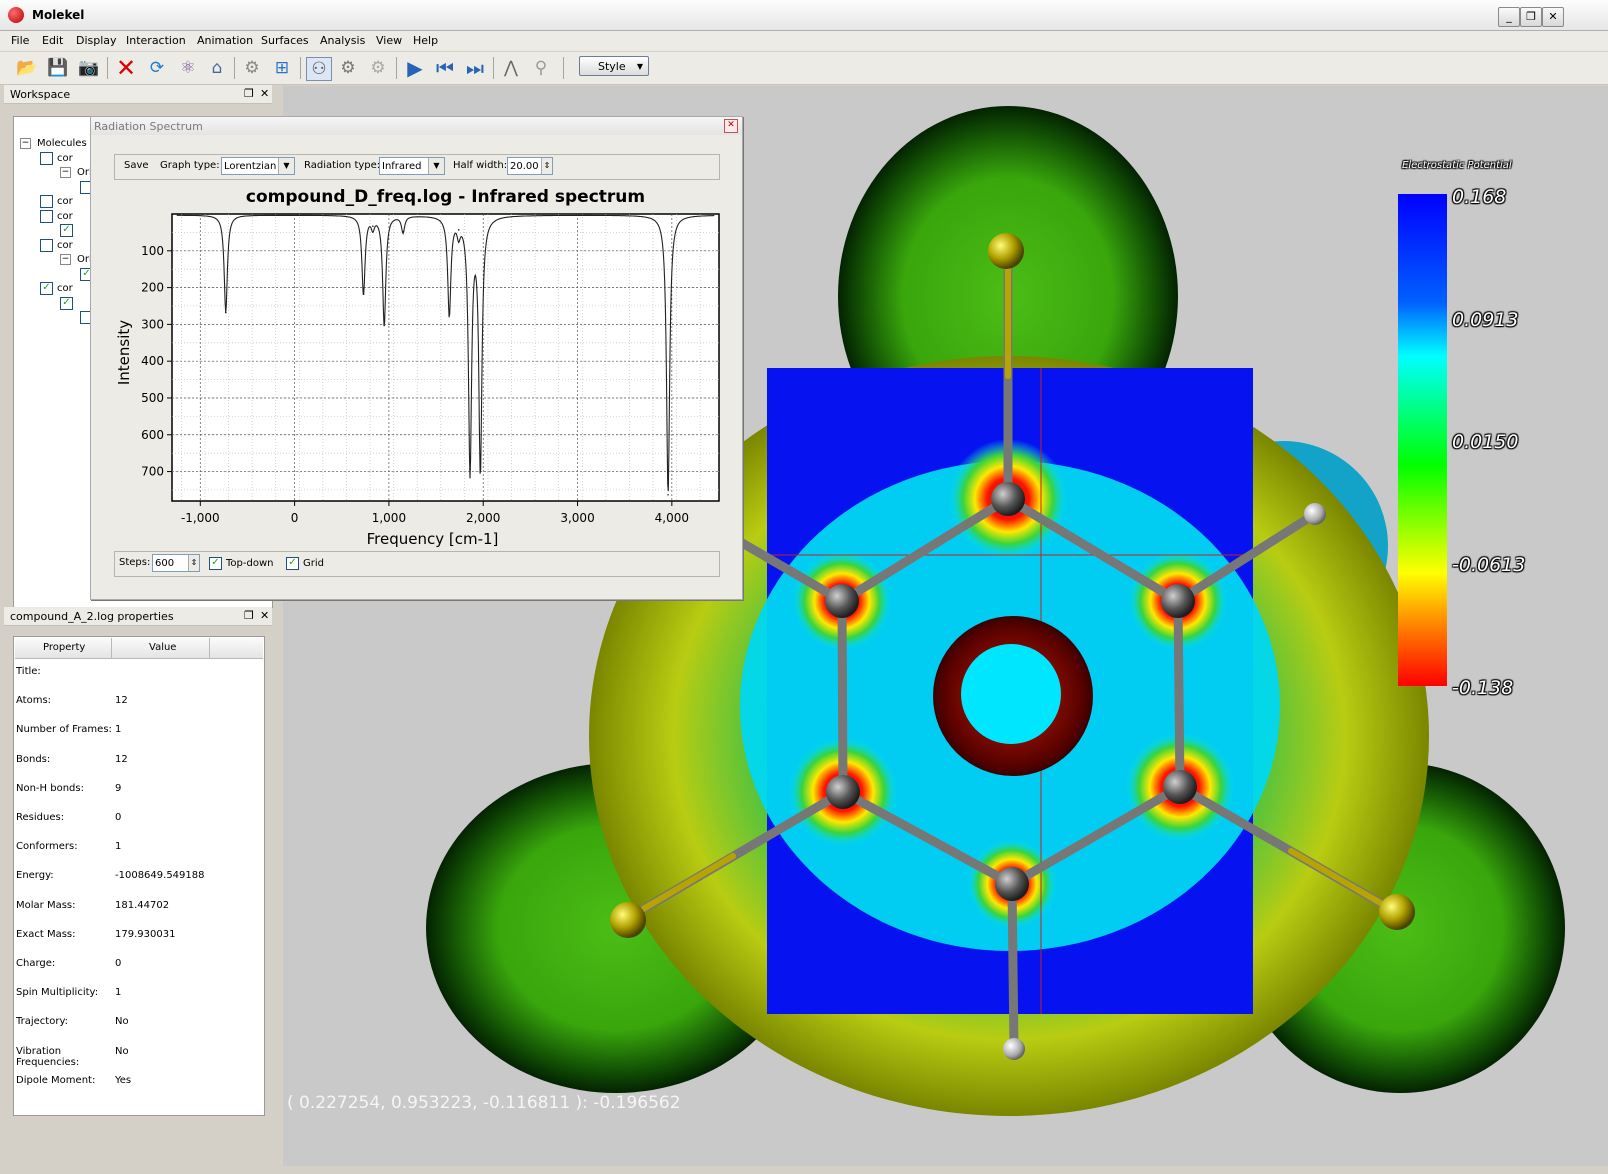 Image resolution: width=1608 pixels, height=1174 pixels. Describe the element at coordinates (1479, 197) in the screenshot. I see `colorbar-max-label: 0.168` at that location.